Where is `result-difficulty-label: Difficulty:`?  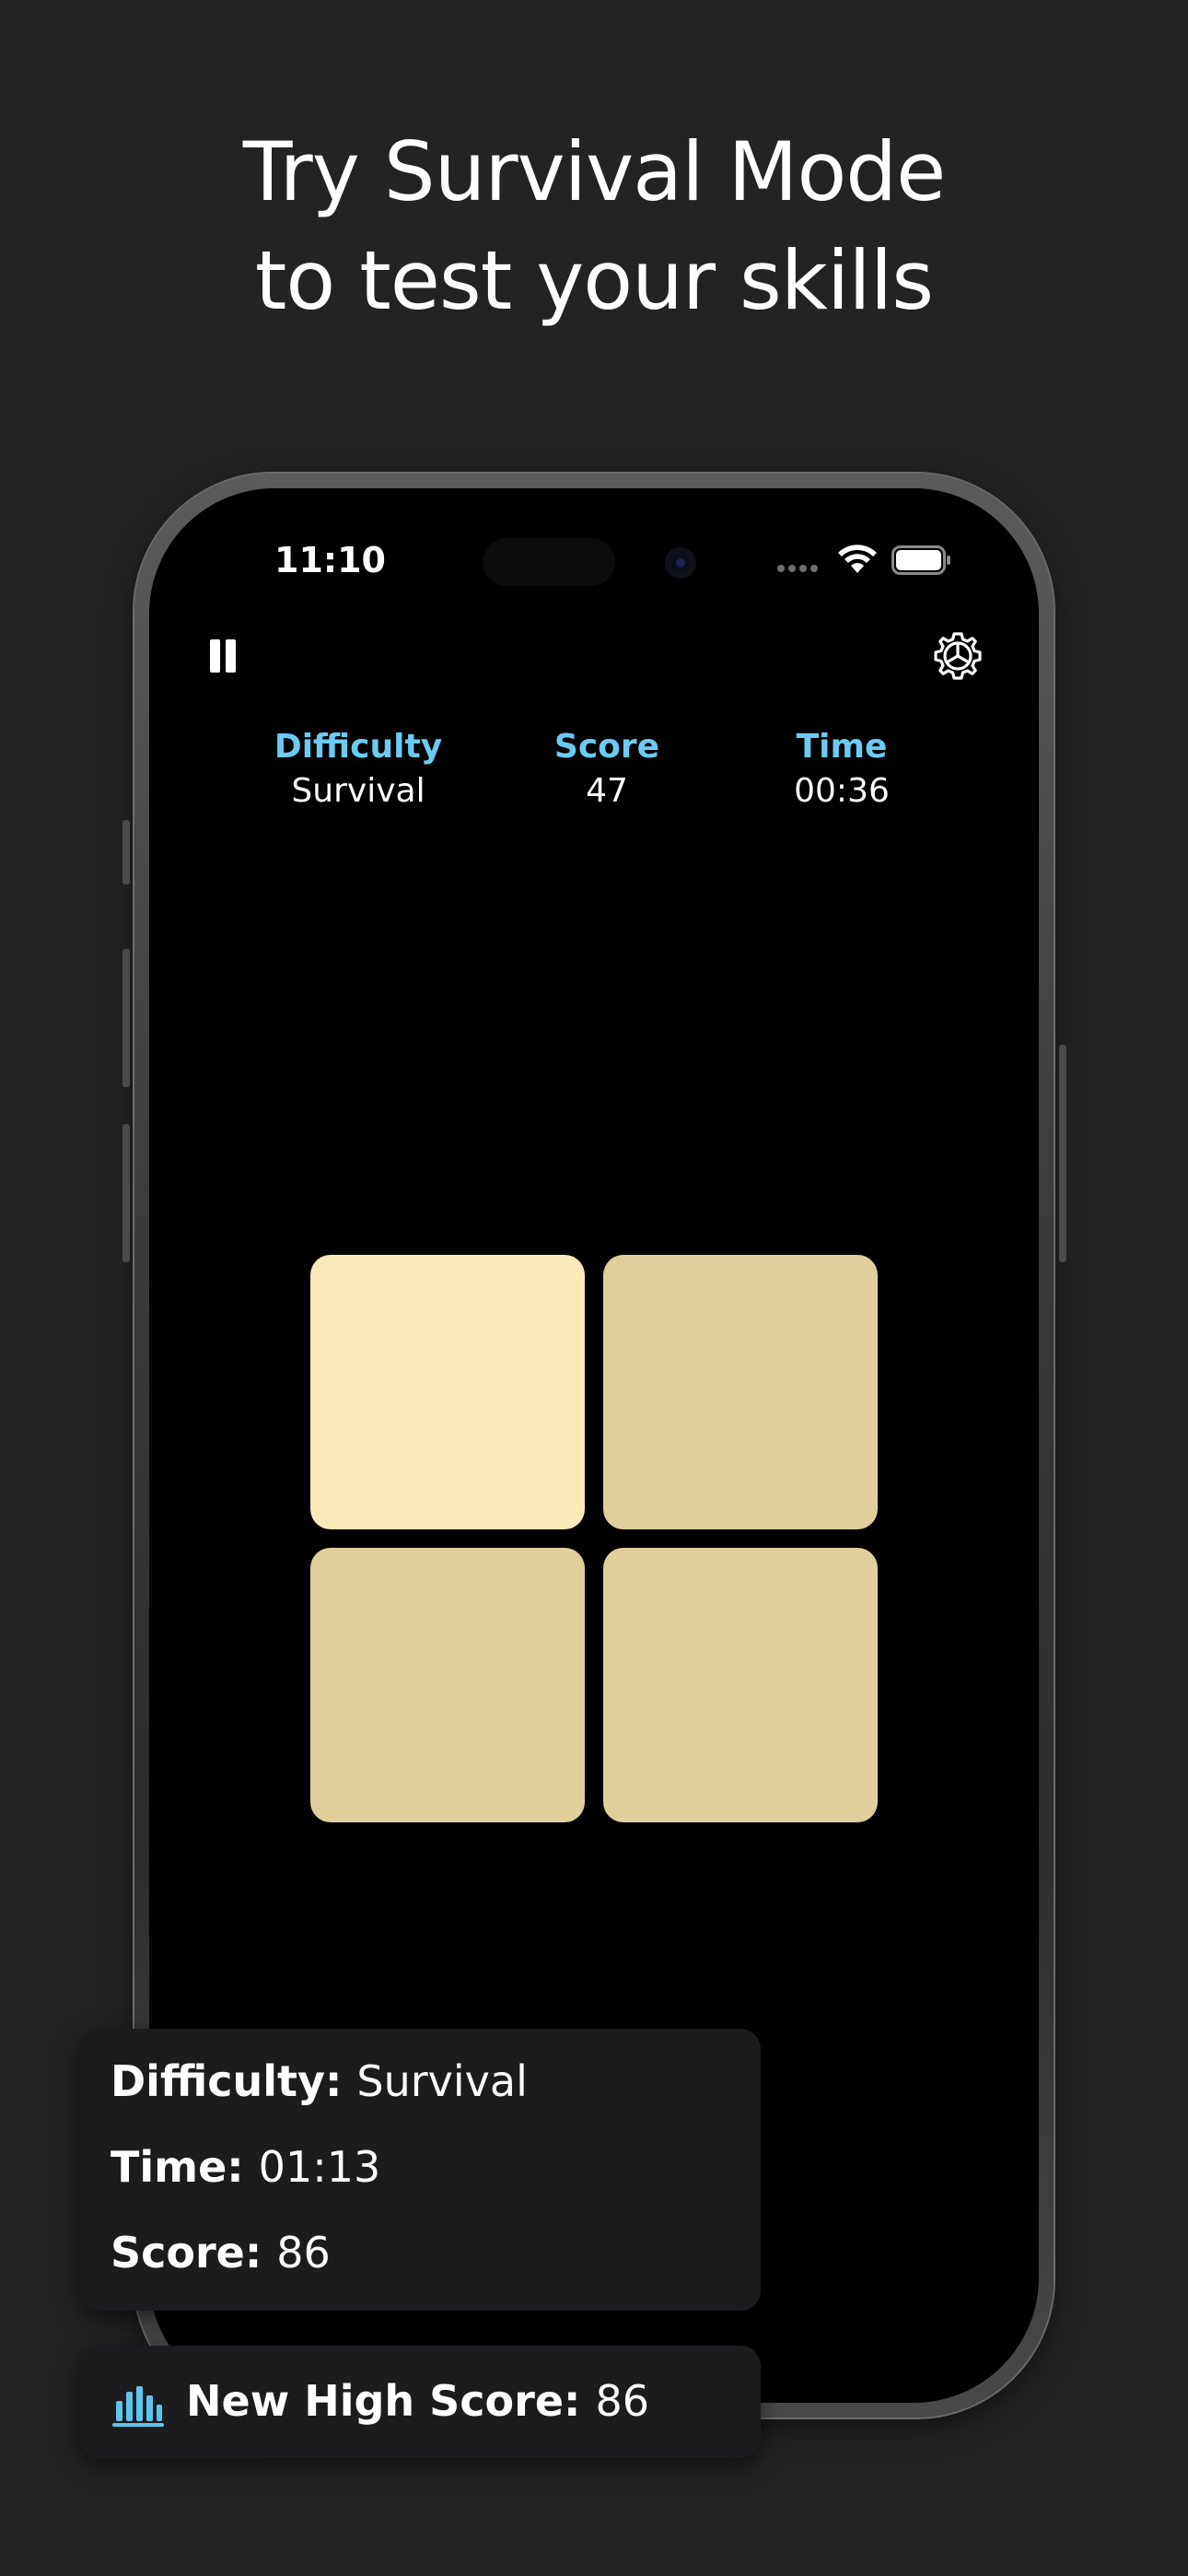
result-difficulty-label: Difficulty: is located at coordinates (227, 2081).